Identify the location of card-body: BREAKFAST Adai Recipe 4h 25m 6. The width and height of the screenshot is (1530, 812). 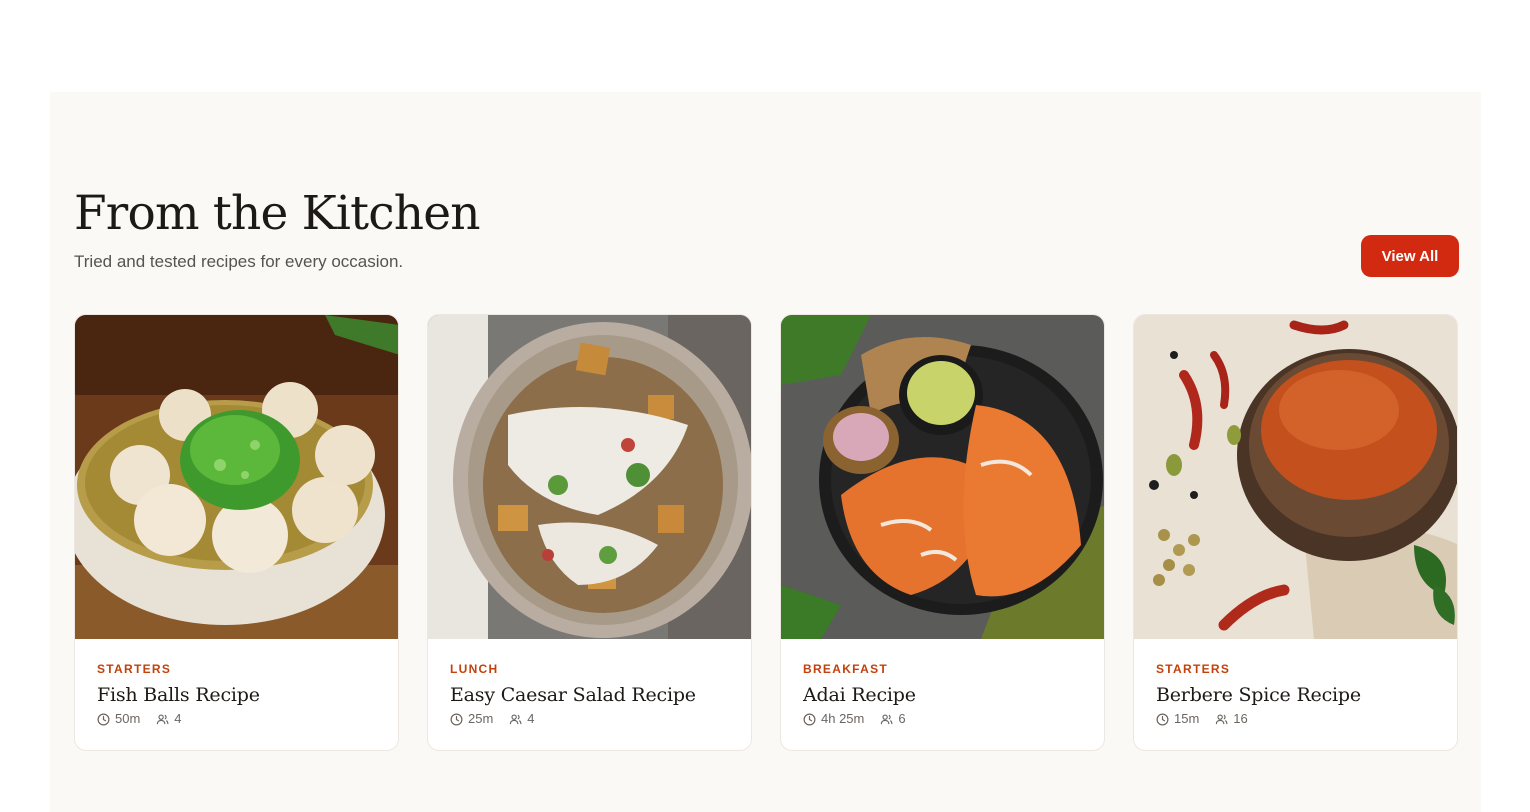
(945, 694).